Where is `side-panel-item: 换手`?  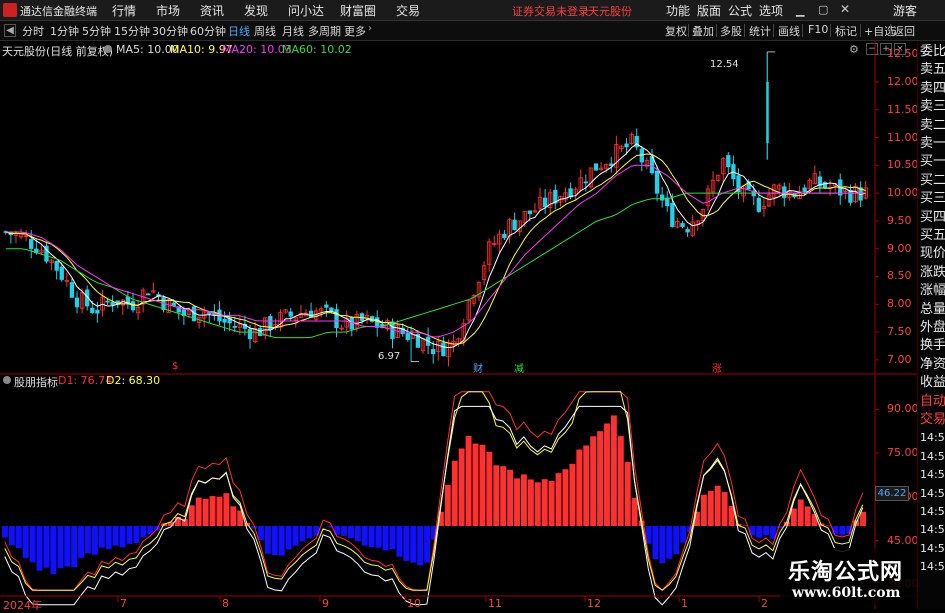
side-panel-item: 换手 is located at coordinates (932, 346).